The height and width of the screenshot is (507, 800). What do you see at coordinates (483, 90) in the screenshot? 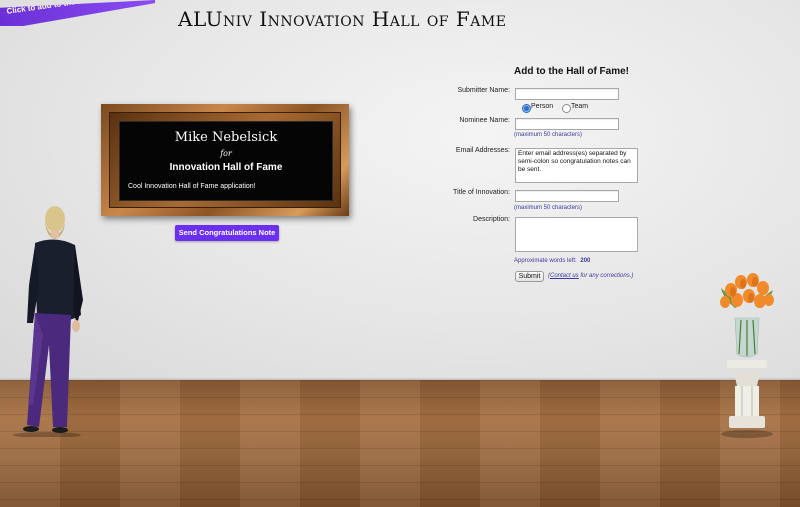
I see `submitter-label: Submitter Name:` at bounding box center [483, 90].